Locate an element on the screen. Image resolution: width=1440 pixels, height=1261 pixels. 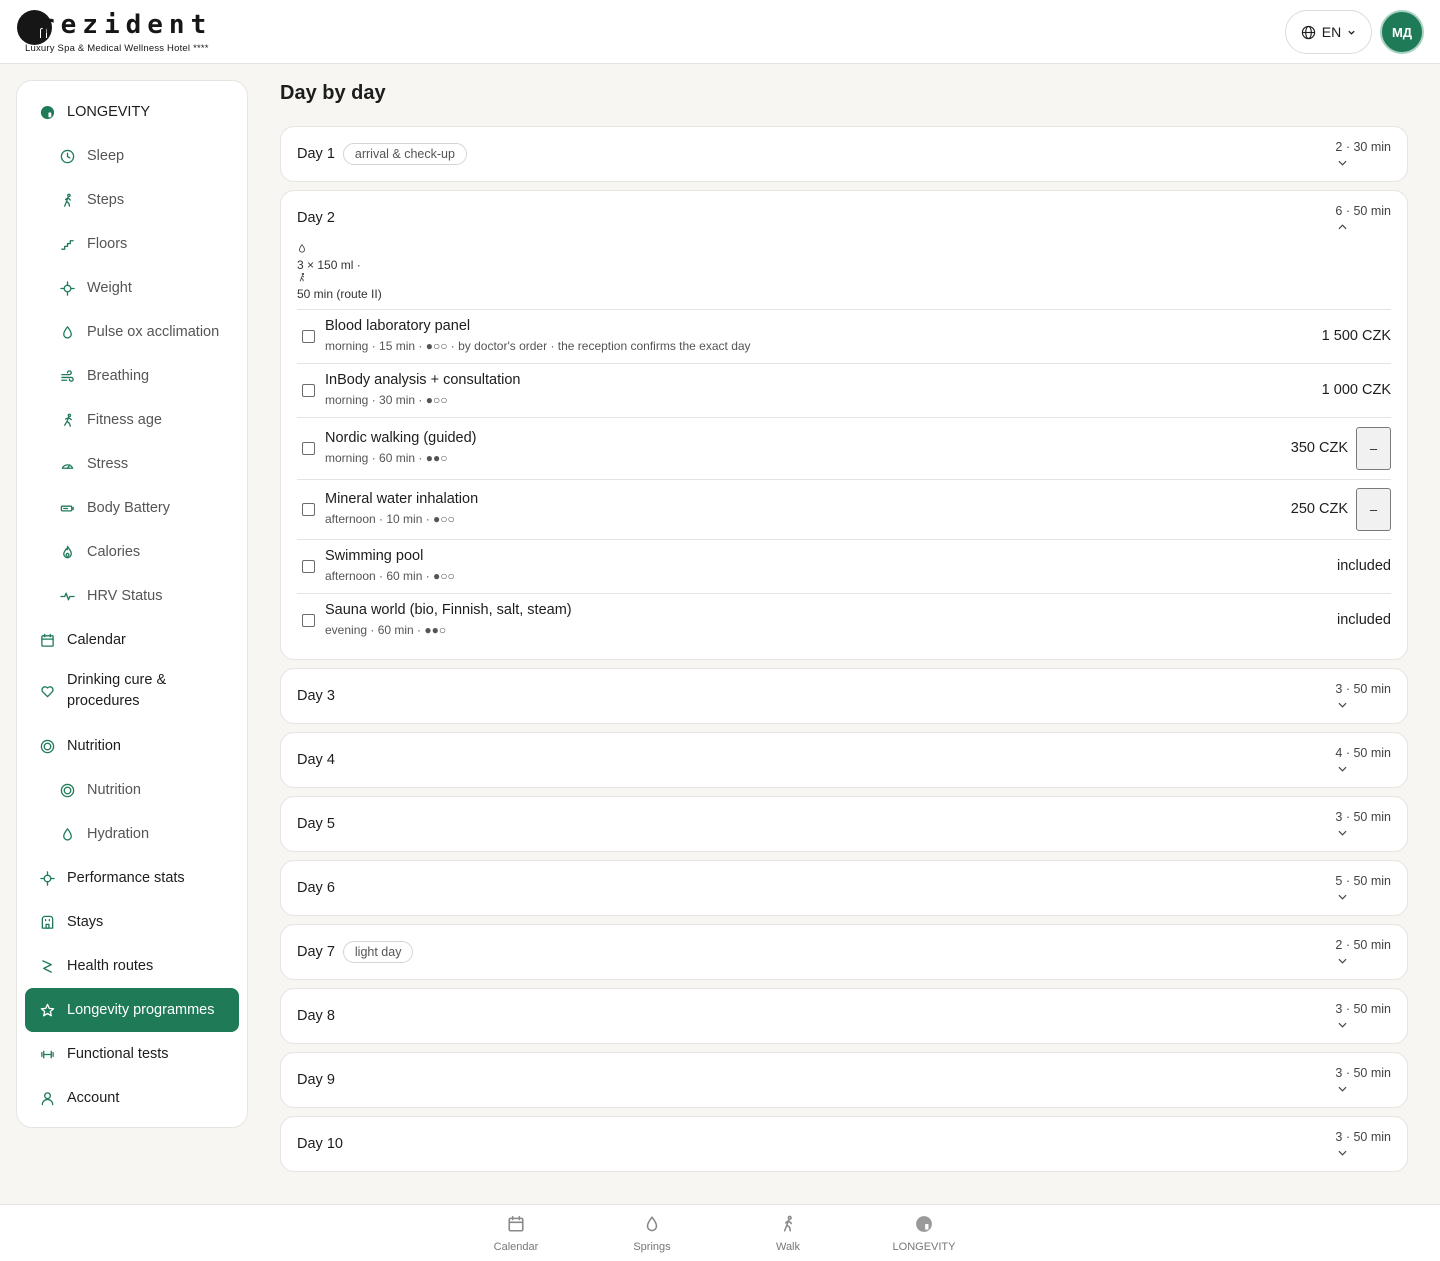
day-card: Day 4 4 · 50 min is located at coordinates (844, 760).